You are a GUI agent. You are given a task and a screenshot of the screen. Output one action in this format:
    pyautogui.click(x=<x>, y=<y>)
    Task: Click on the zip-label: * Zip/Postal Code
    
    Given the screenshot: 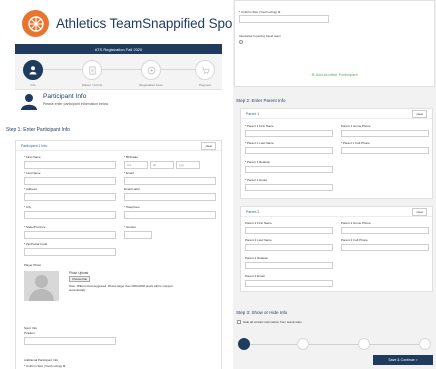 What is the action you would take?
    pyautogui.click(x=36, y=244)
    